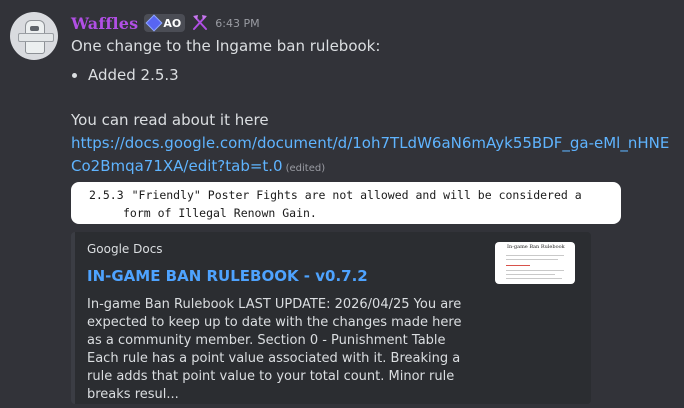  What do you see at coordinates (104, 23) in the screenshot?
I see `username: Waffles` at bounding box center [104, 23].